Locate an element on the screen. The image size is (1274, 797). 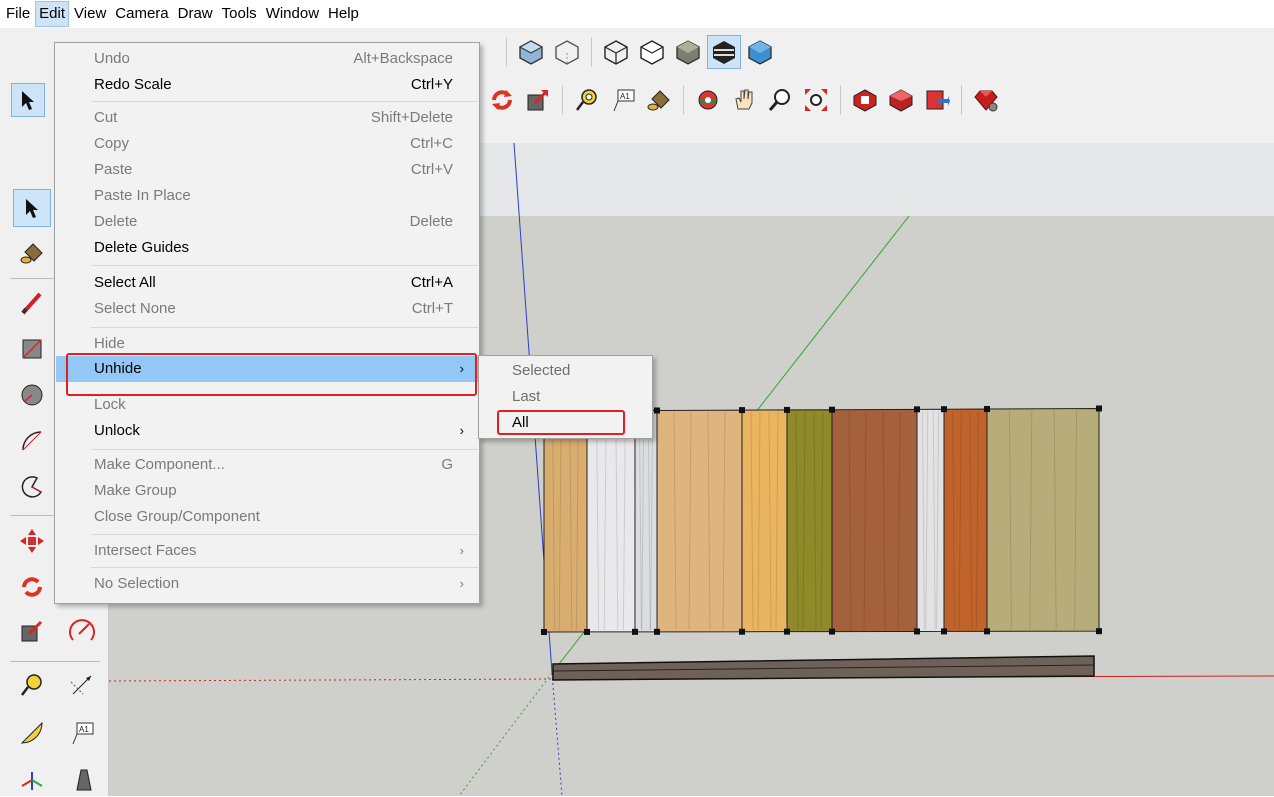
red-axis-hidden is located at coordinates (331, 680).